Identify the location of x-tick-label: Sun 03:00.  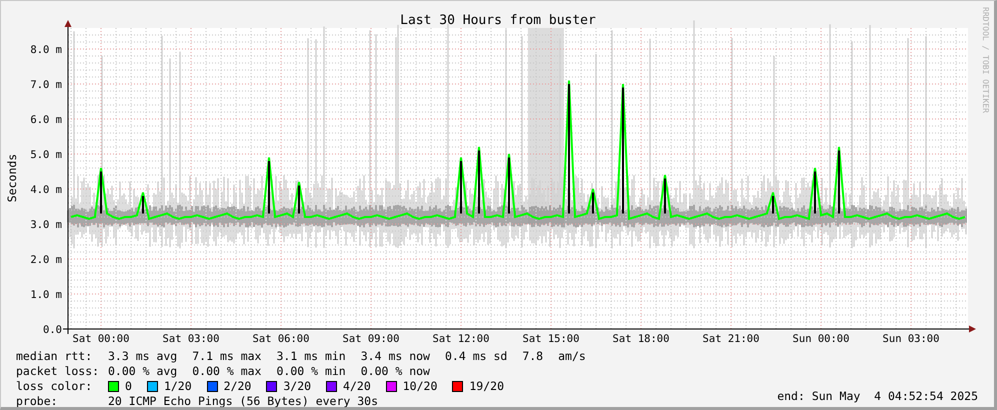
(911, 339).